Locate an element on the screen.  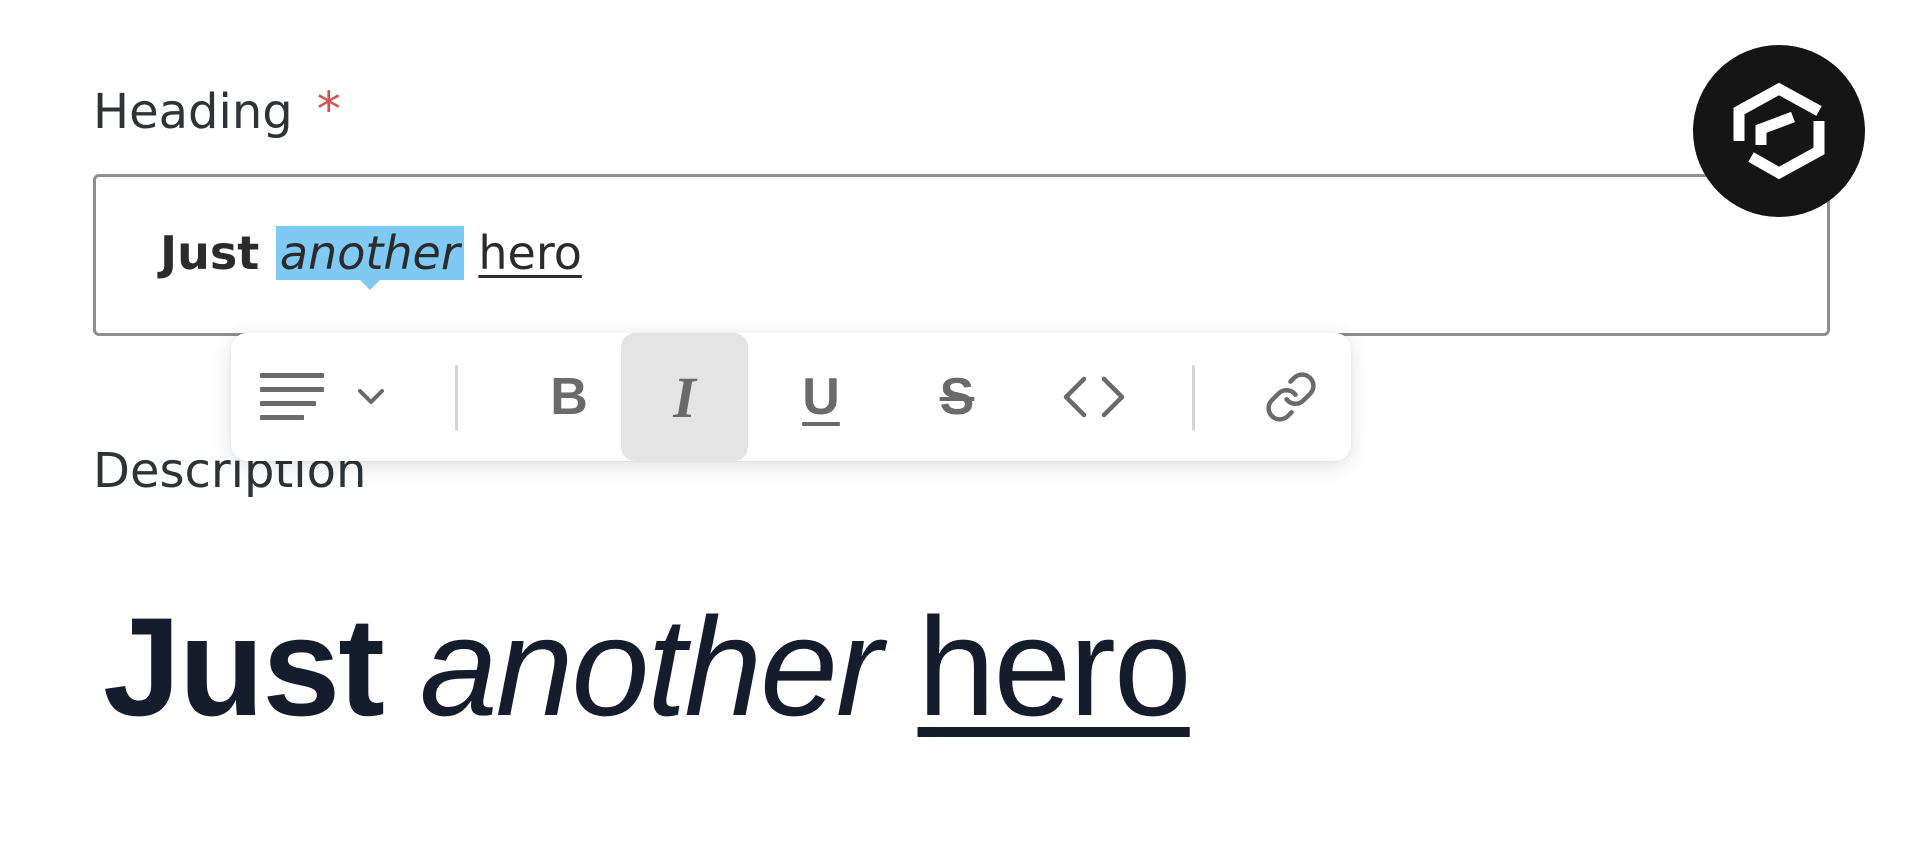
preview-word-underlined: hero is located at coordinates (1054, 666).